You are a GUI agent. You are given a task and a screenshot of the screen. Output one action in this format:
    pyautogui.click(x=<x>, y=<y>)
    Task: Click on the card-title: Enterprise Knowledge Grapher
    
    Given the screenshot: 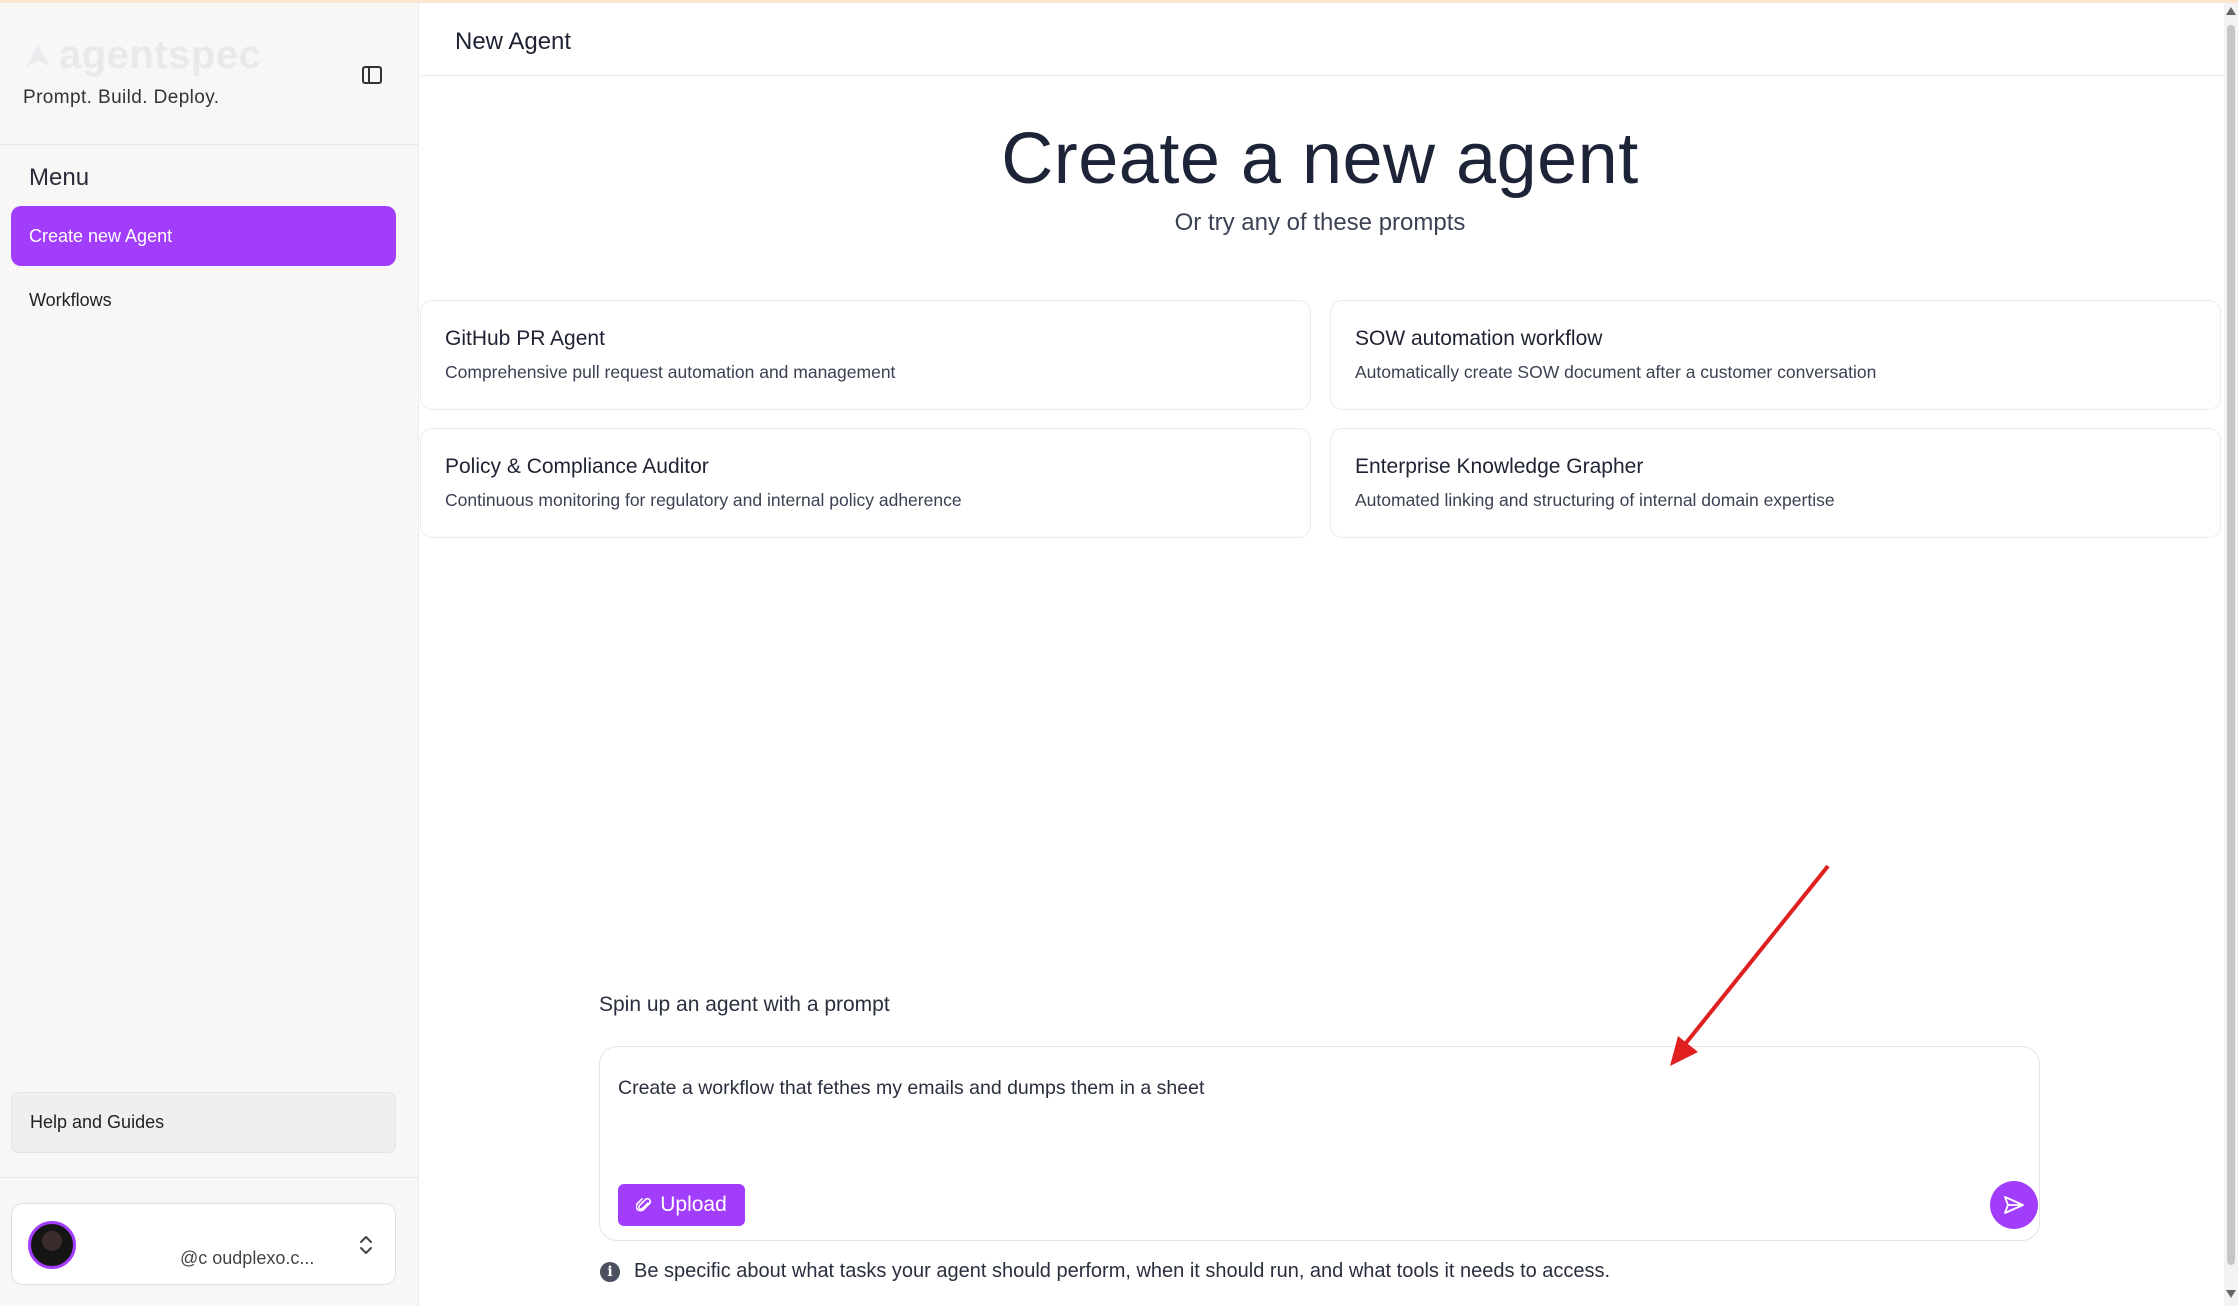 What is the action you would take?
    pyautogui.click(x=1499, y=466)
    